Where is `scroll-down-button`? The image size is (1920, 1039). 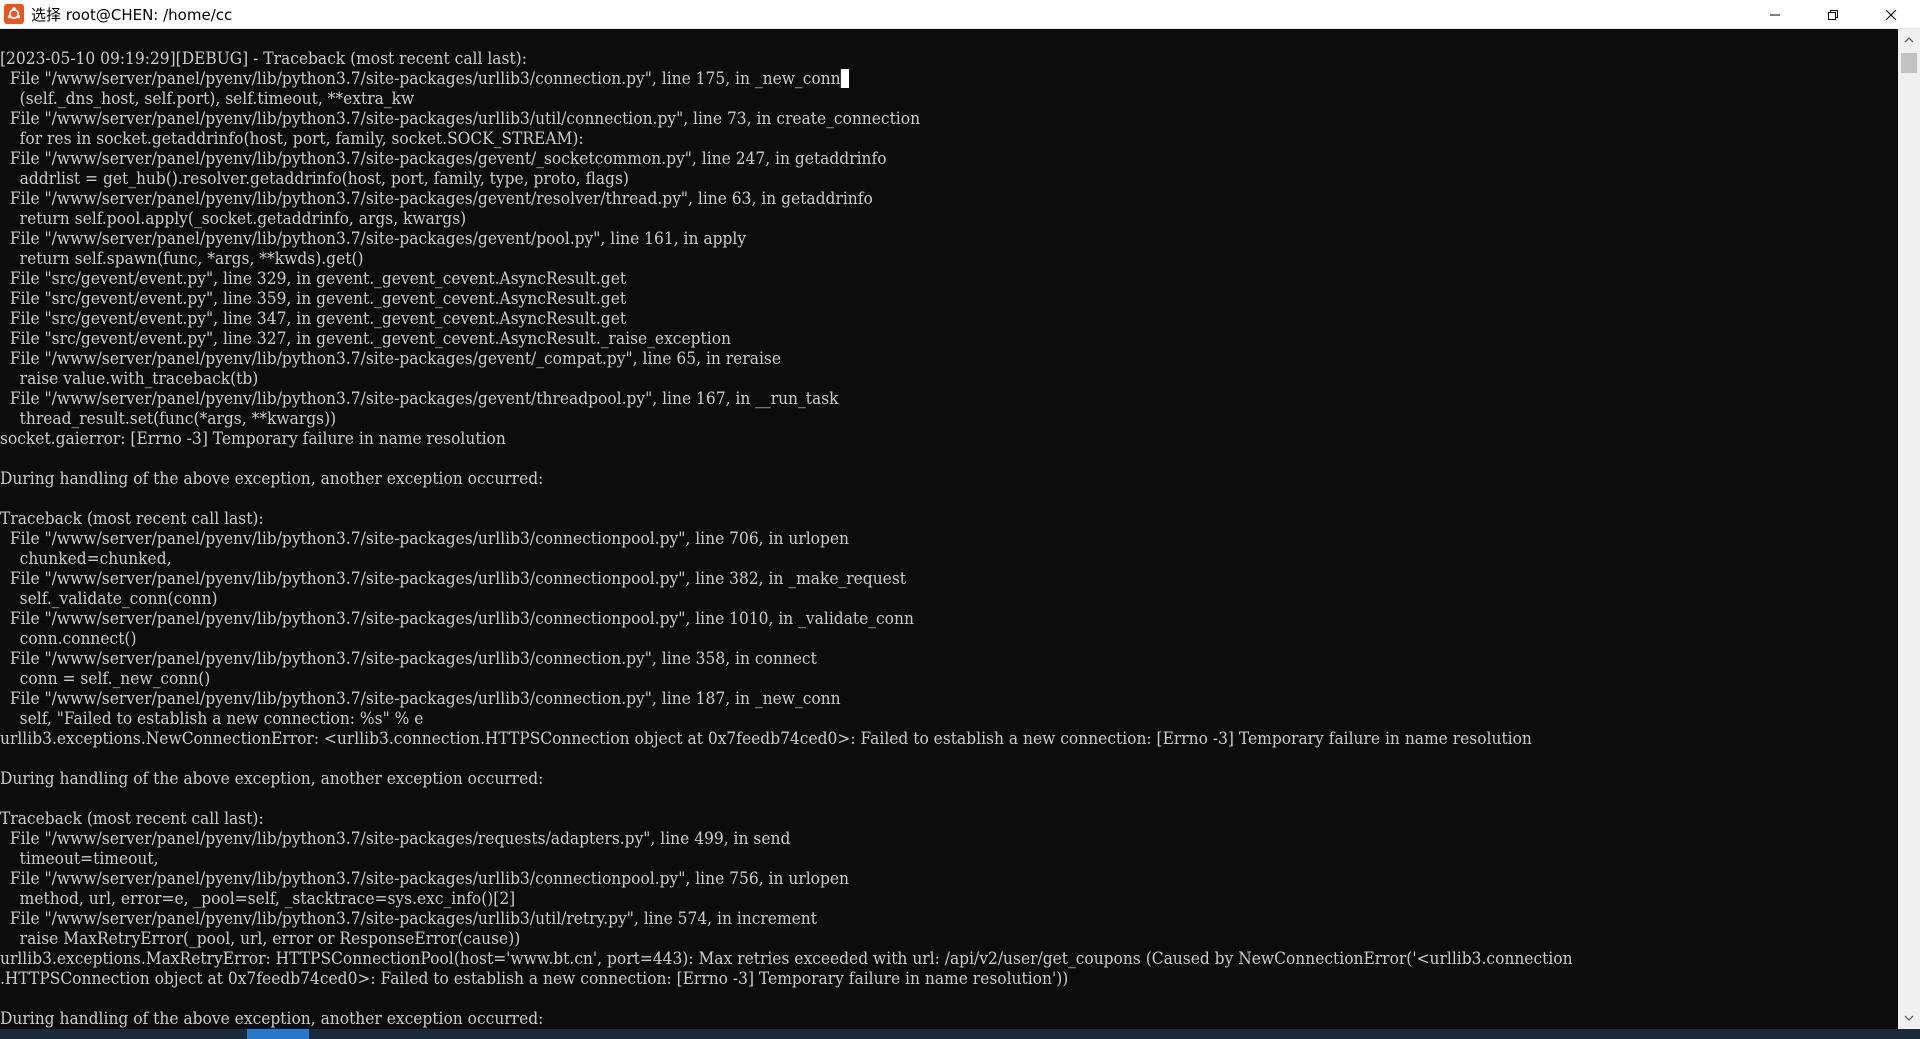
scroll-down-button is located at coordinates (1909, 1018).